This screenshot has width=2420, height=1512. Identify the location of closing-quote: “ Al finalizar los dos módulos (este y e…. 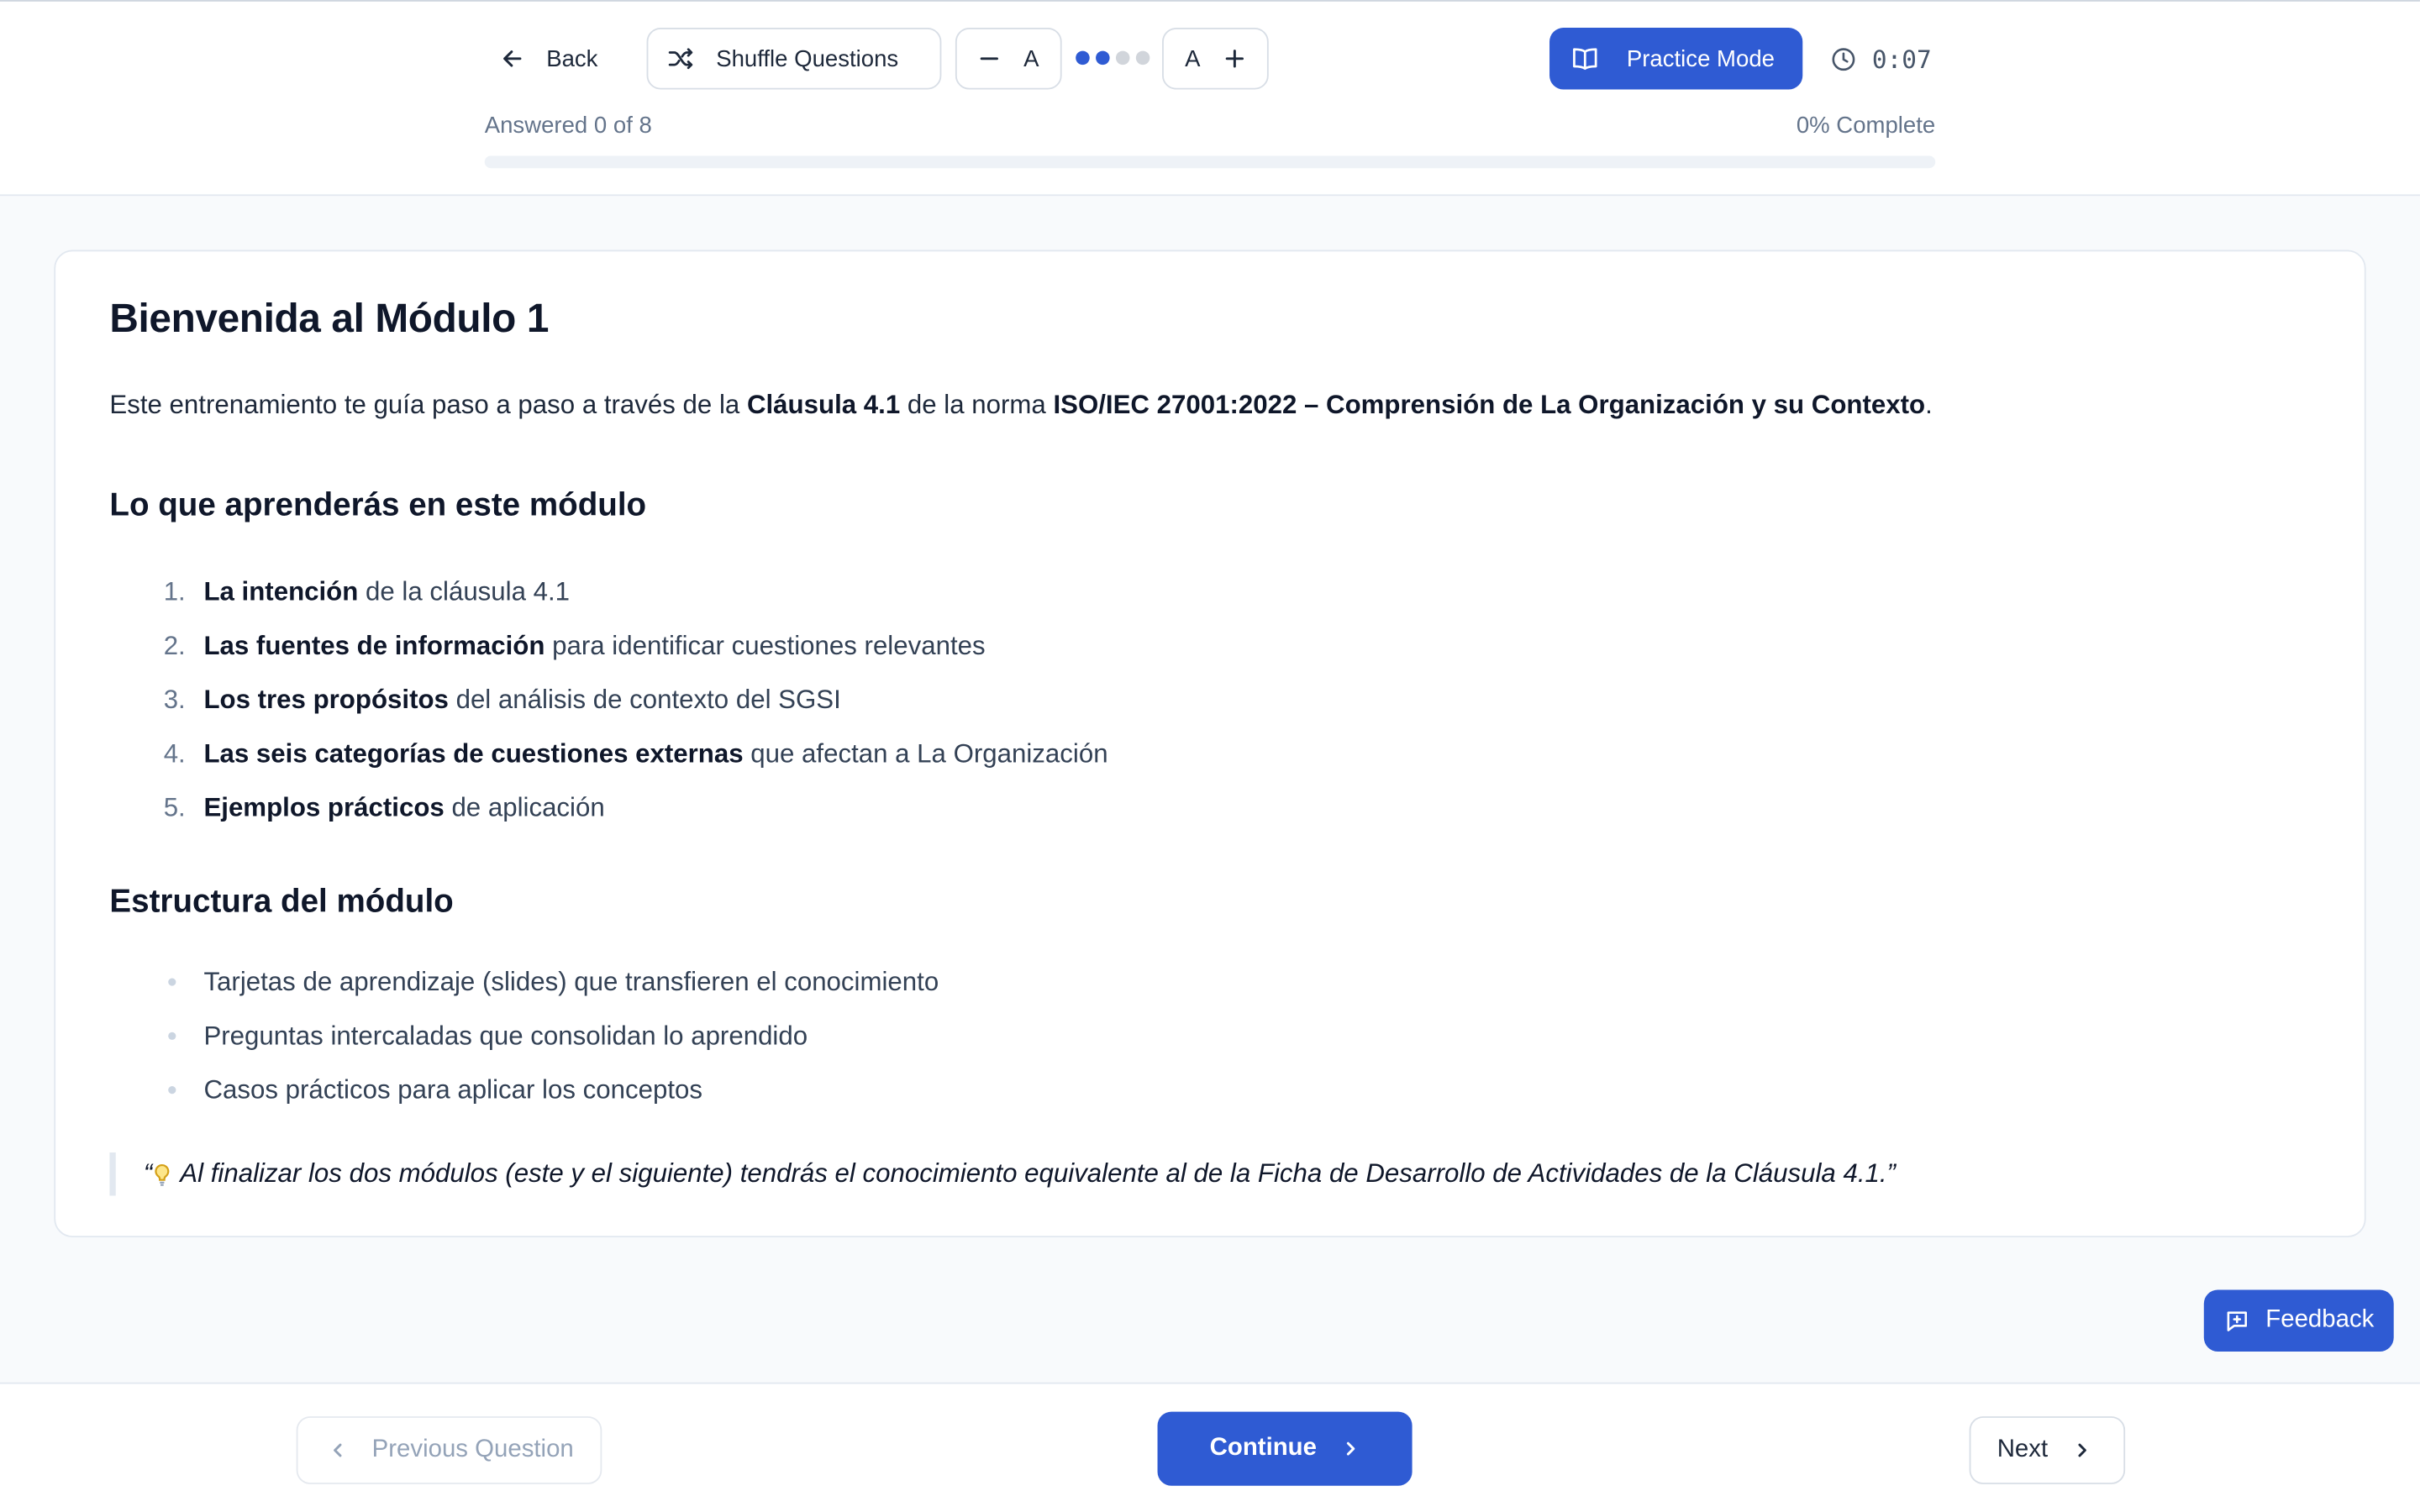
(1002, 1174).